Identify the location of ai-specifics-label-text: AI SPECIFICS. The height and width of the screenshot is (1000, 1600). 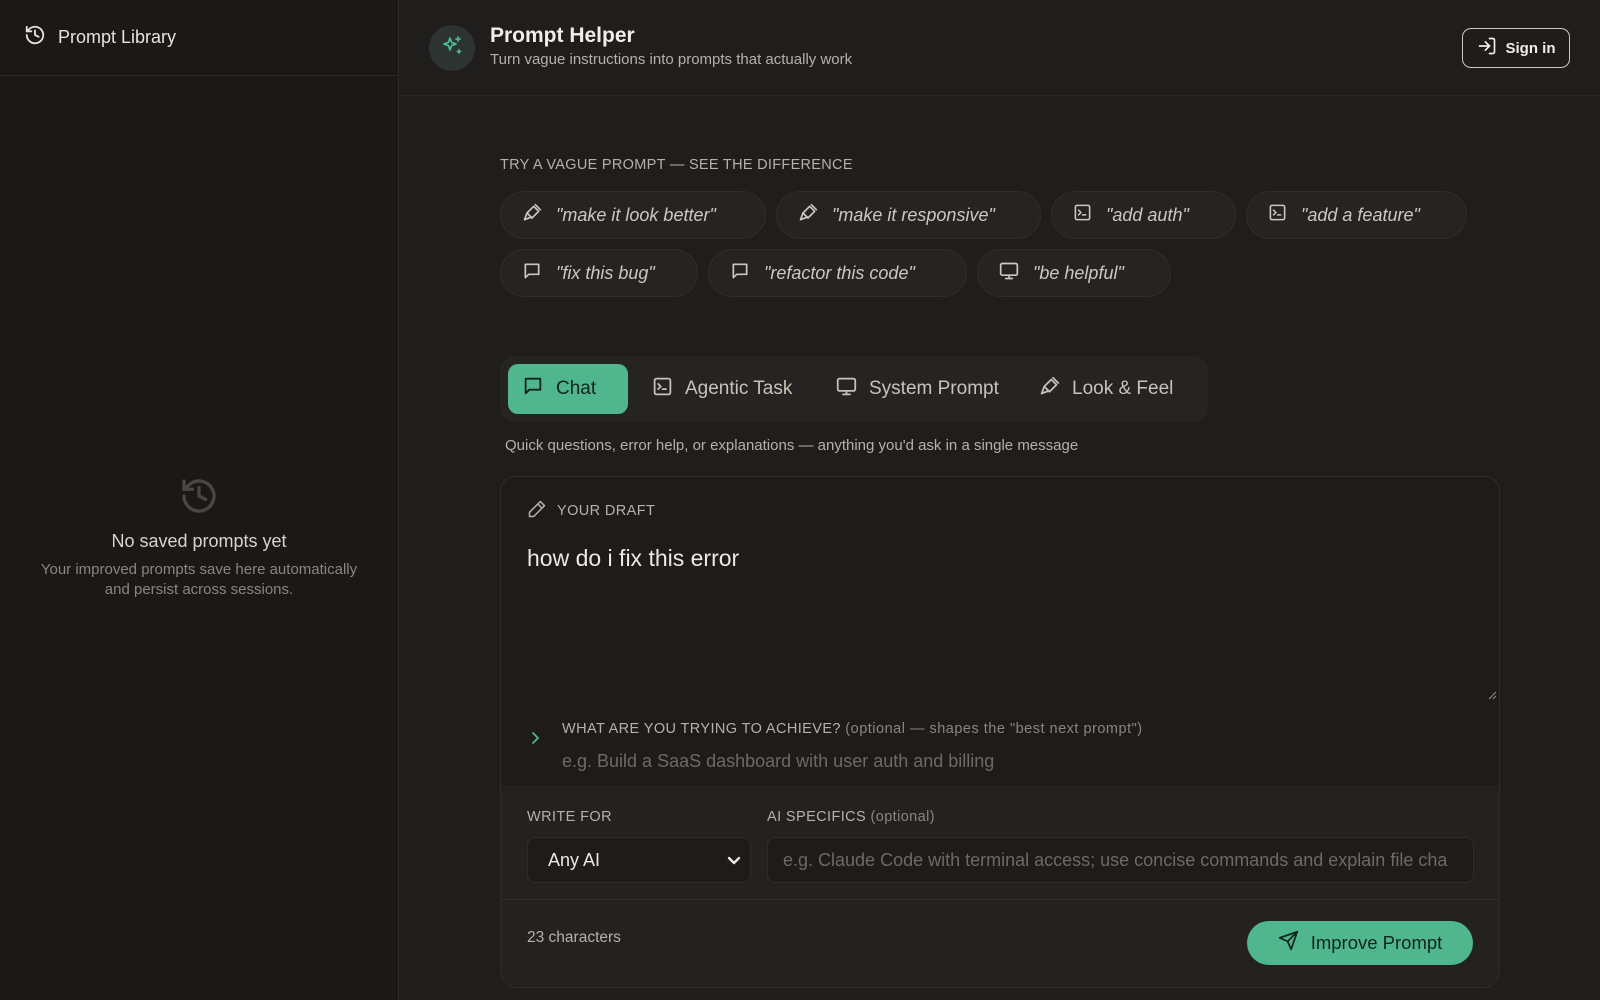
(817, 817).